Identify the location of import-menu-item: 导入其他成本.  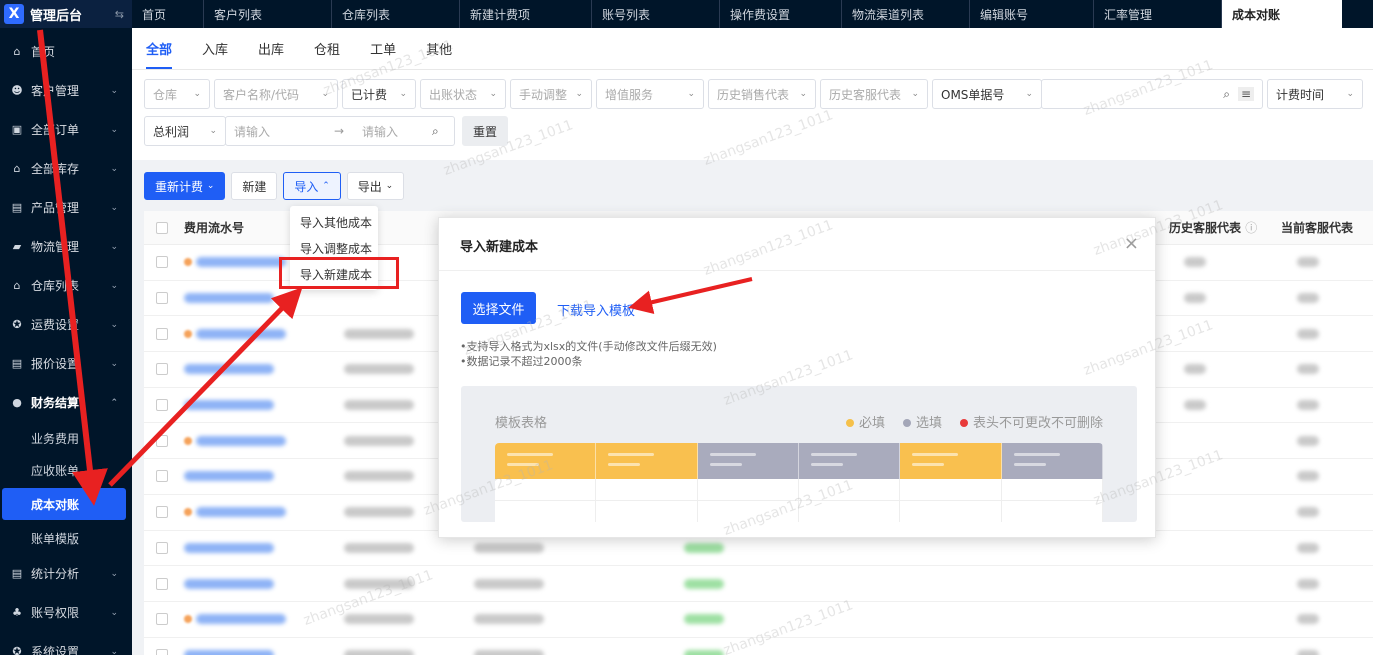
(334, 222).